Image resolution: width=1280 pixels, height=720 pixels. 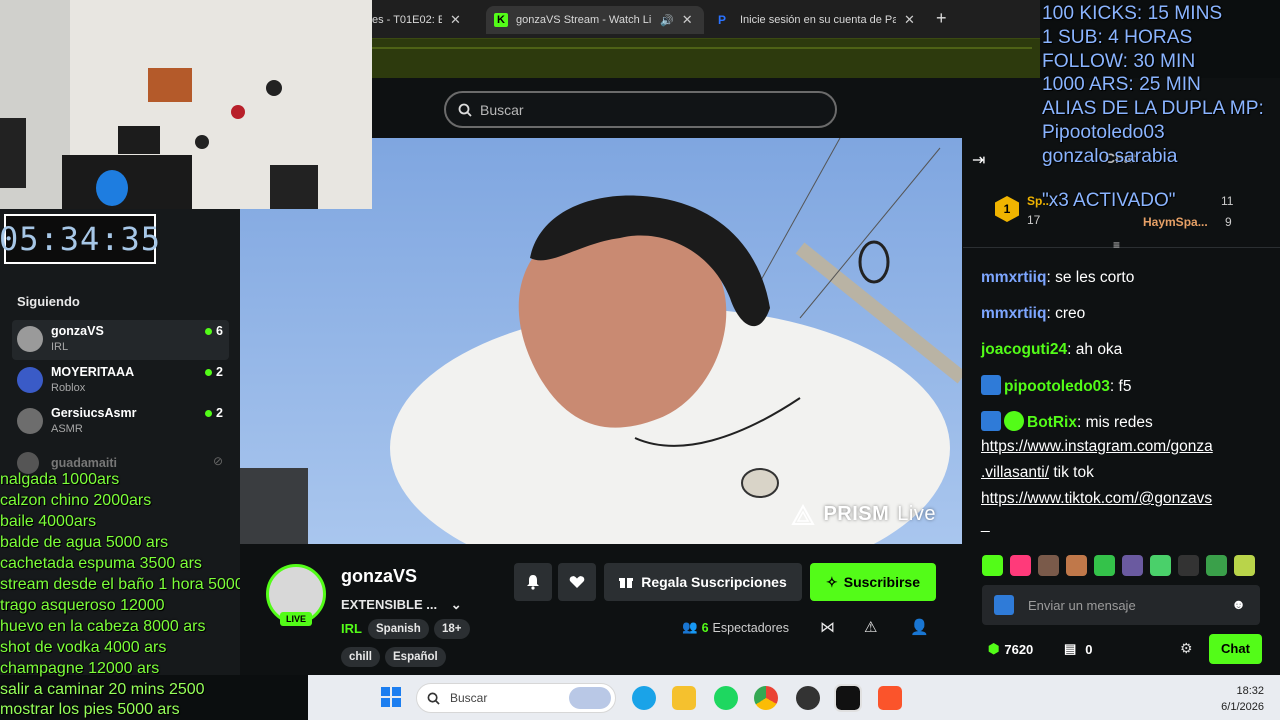 I want to click on tiktok-live-icon, so click(x=848, y=698).